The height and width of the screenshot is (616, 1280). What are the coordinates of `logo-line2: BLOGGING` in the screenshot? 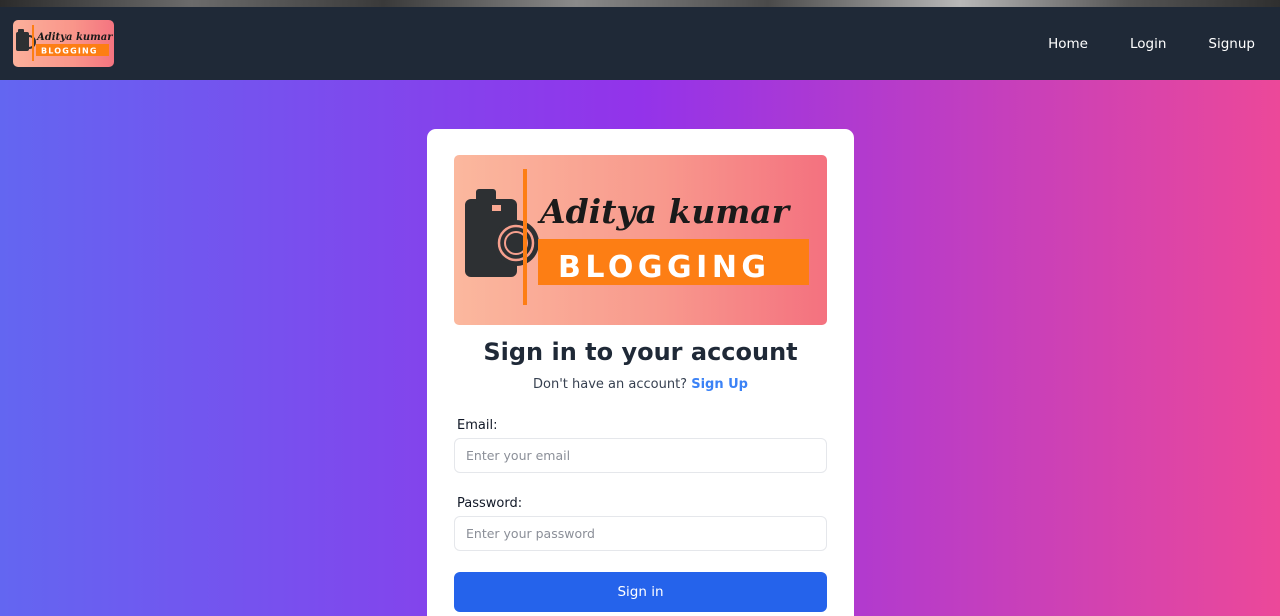 It's located at (69, 51).